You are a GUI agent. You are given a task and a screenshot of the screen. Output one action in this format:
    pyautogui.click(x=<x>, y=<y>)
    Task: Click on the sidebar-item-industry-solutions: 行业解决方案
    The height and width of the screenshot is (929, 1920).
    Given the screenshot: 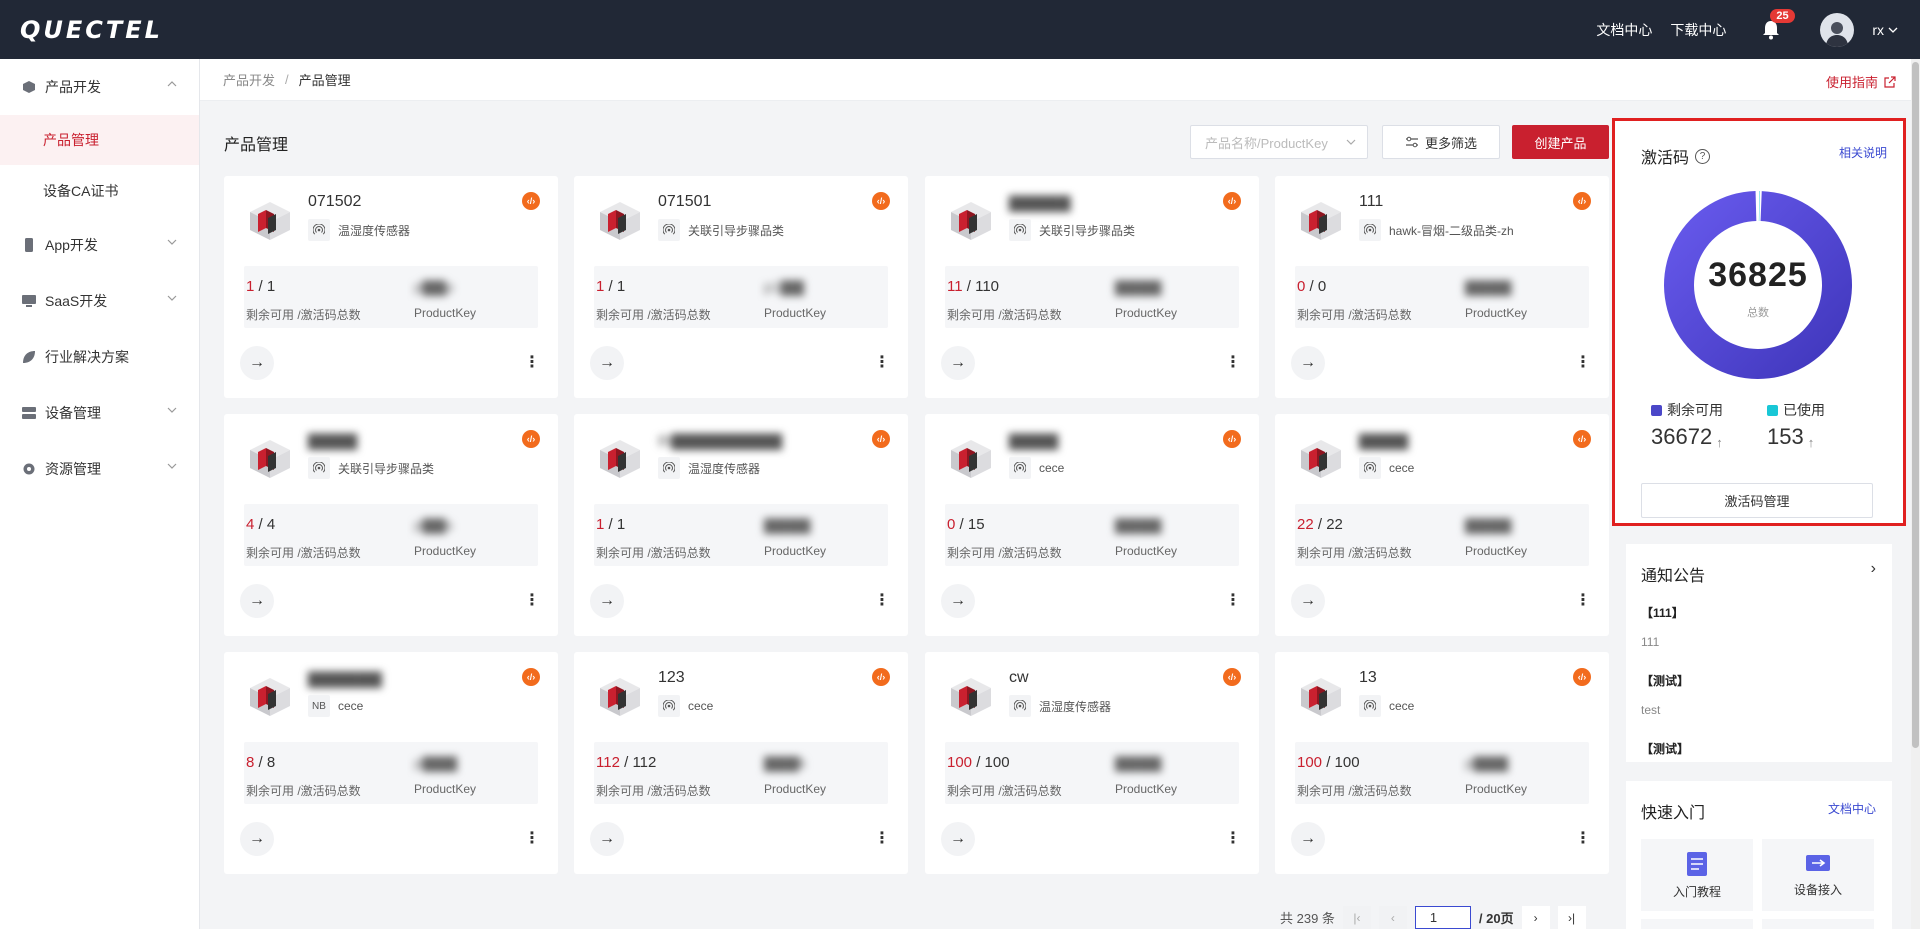 What is the action you would take?
    pyautogui.click(x=99, y=357)
    